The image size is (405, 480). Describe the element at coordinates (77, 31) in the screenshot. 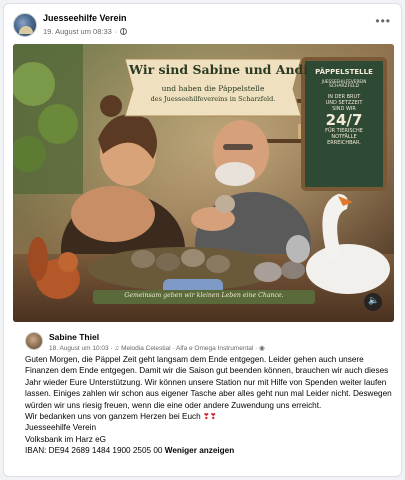

I see `post-timestamp: 19. August um 08:33` at that location.